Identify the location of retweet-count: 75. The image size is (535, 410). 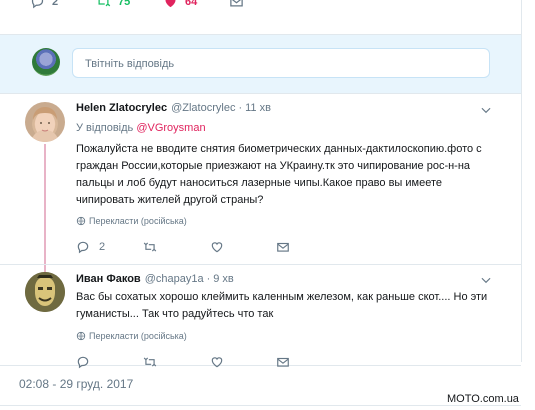
(124, 4).